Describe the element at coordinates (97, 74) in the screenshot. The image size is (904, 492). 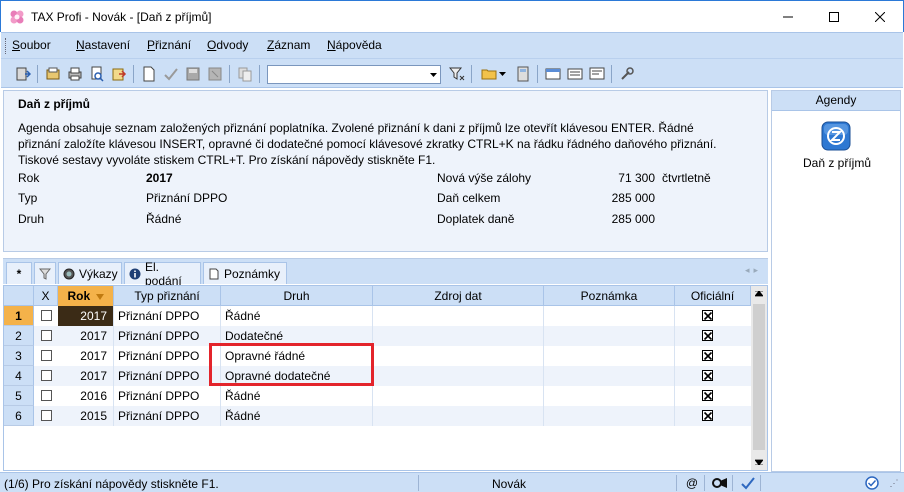
I see `preview-button` at that location.